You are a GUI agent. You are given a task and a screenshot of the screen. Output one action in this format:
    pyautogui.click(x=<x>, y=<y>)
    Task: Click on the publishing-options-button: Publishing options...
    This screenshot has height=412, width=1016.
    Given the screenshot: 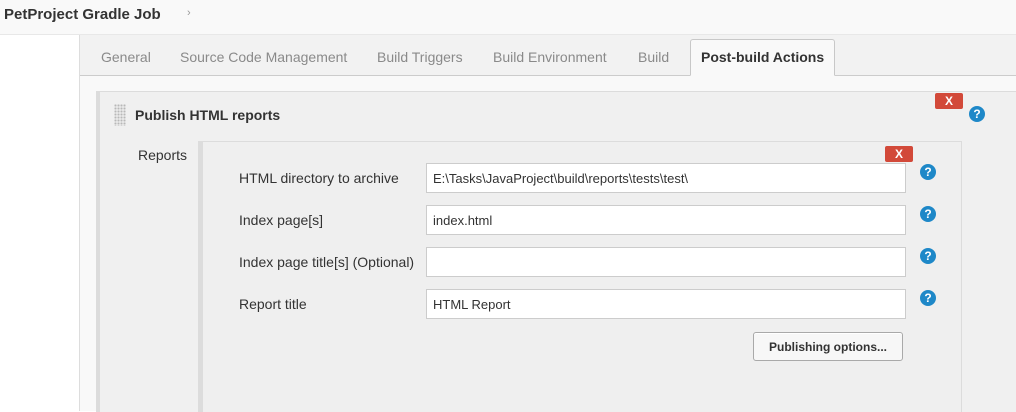 What is the action you would take?
    pyautogui.click(x=828, y=346)
    